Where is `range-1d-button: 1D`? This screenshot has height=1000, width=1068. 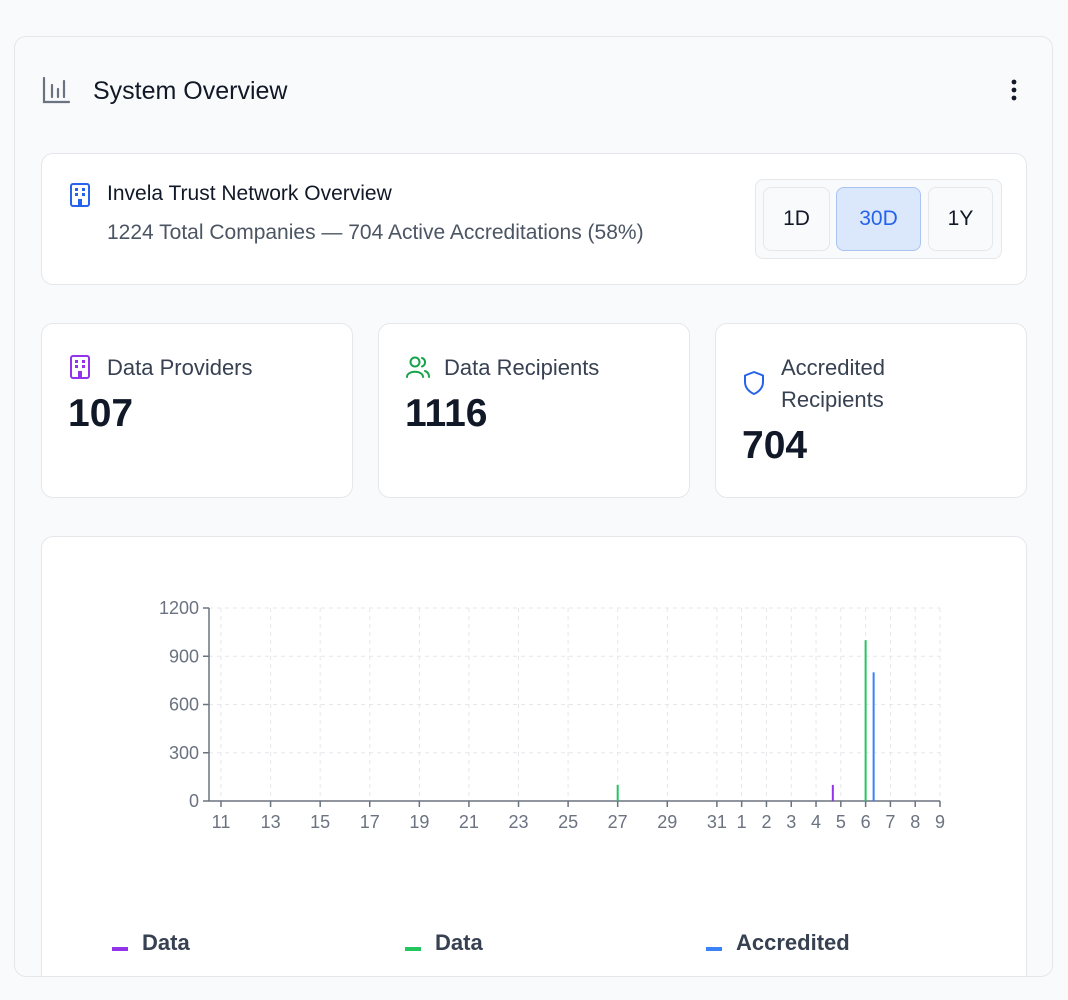
range-1d-button: 1D is located at coordinates (796, 219).